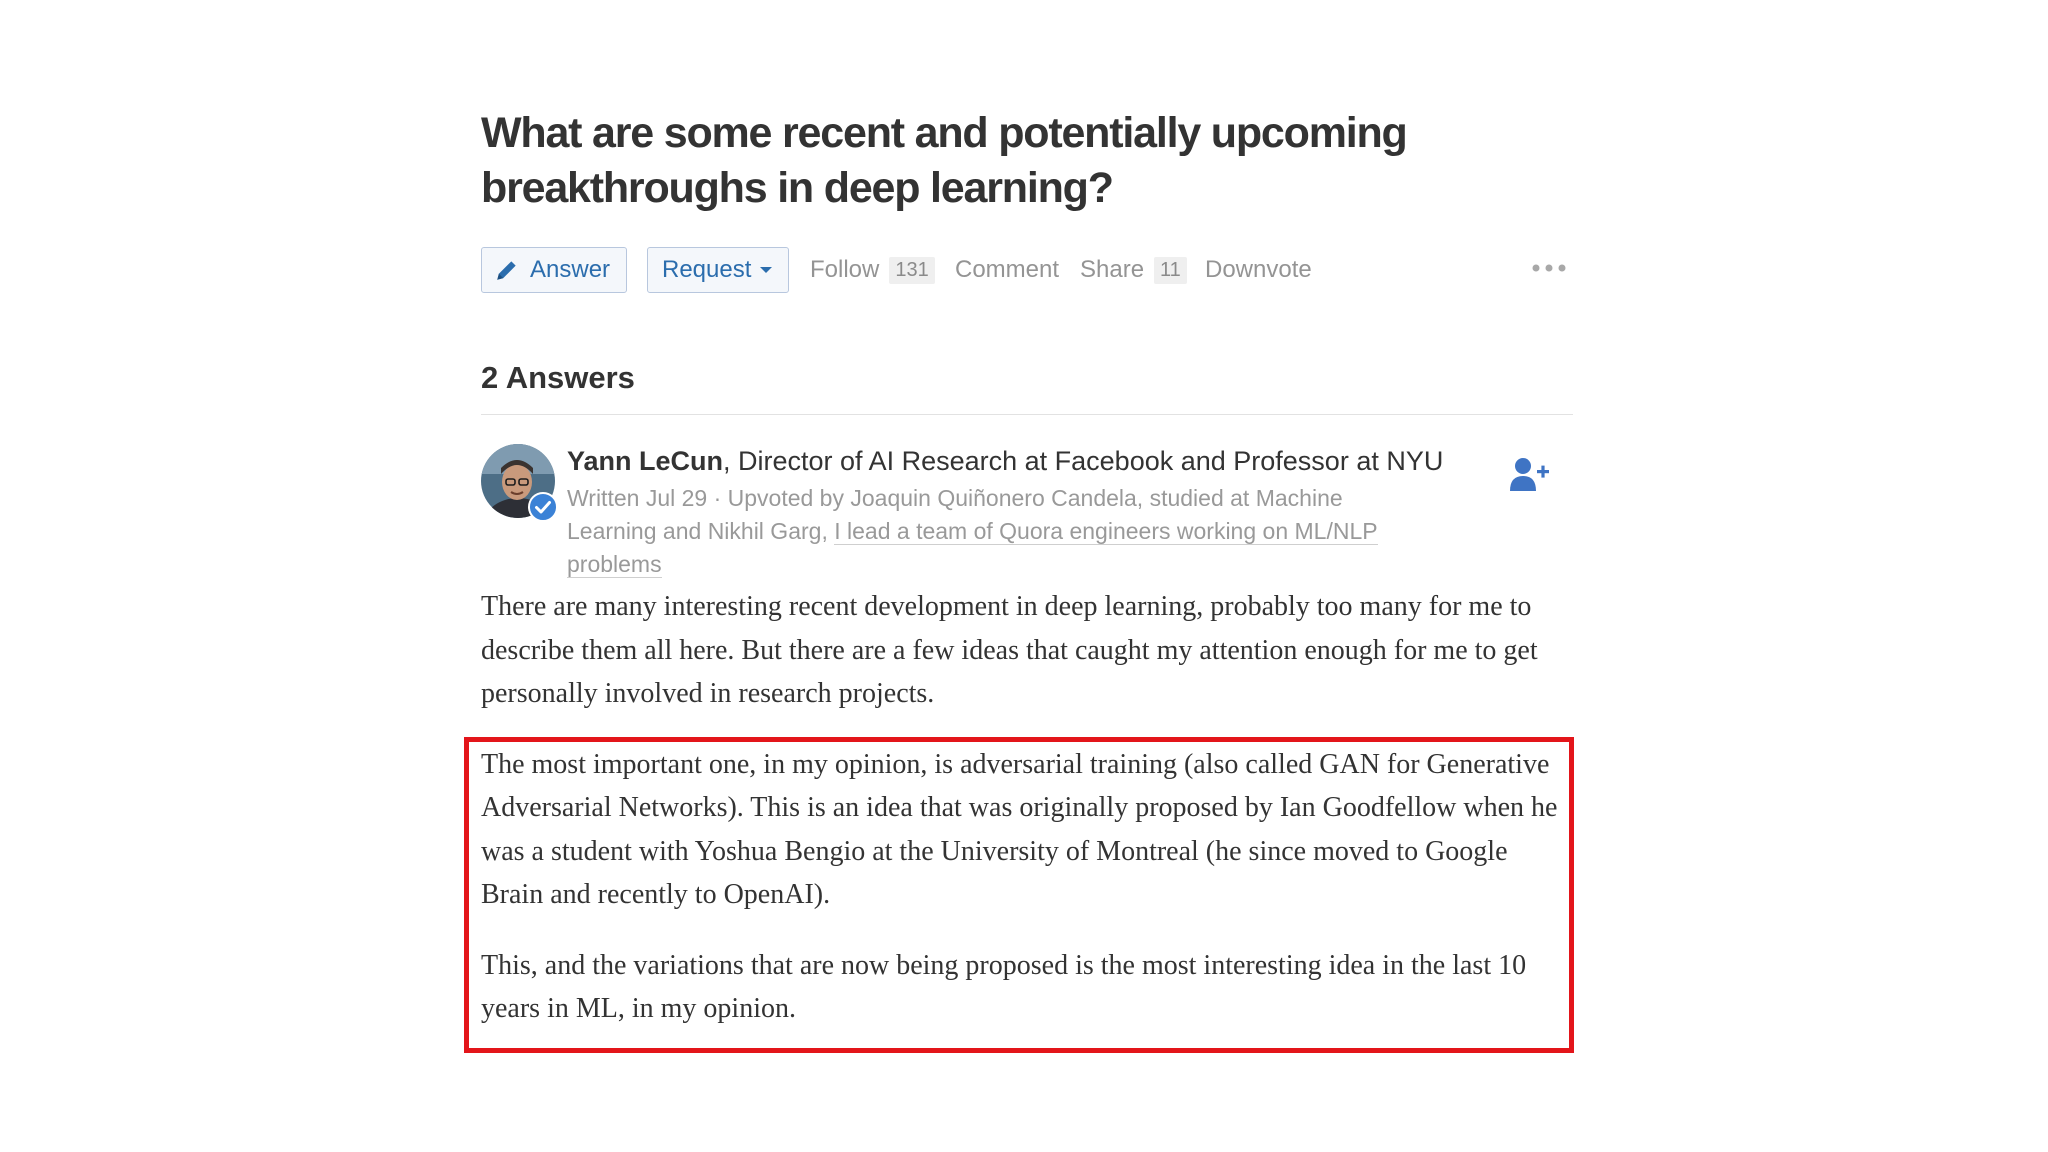 The height and width of the screenshot is (1152, 2048). What do you see at coordinates (682, 531) in the screenshot?
I see `meta-and: and` at bounding box center [682, 531].